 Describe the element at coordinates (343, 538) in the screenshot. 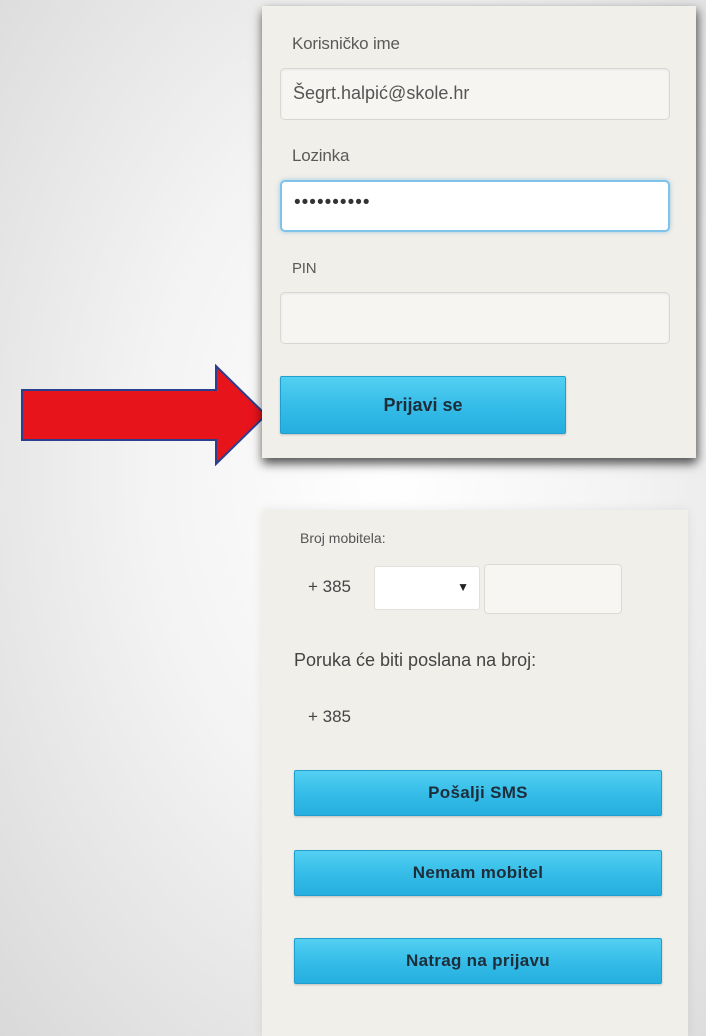

I see `mobile-number-label: Broj mobitela:` at that location.